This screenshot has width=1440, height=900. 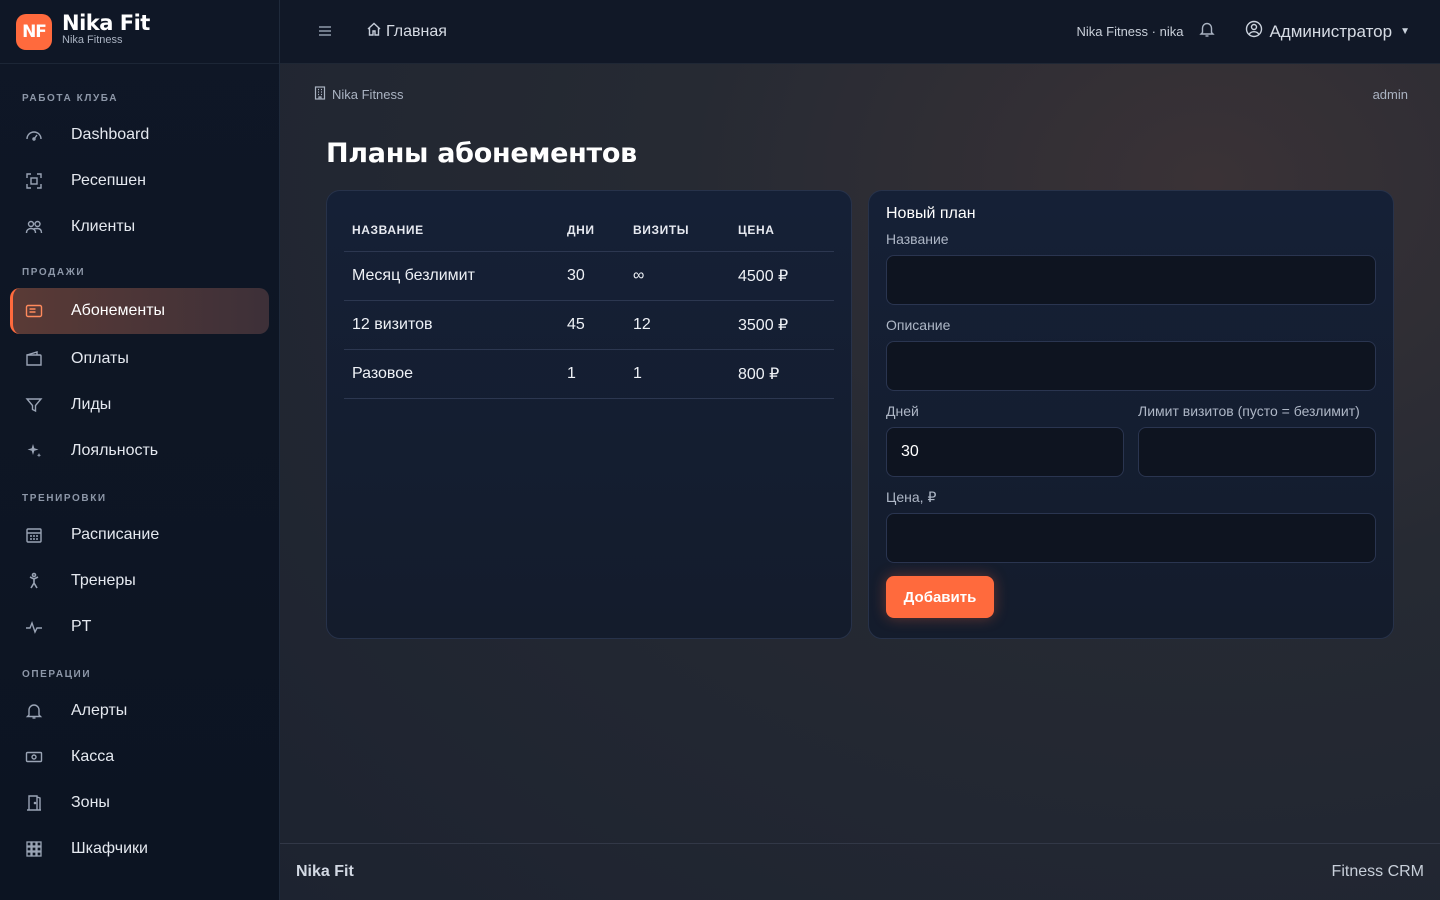 I want to click on plan-visits-cell: ∞, so click(x=677, y=276).